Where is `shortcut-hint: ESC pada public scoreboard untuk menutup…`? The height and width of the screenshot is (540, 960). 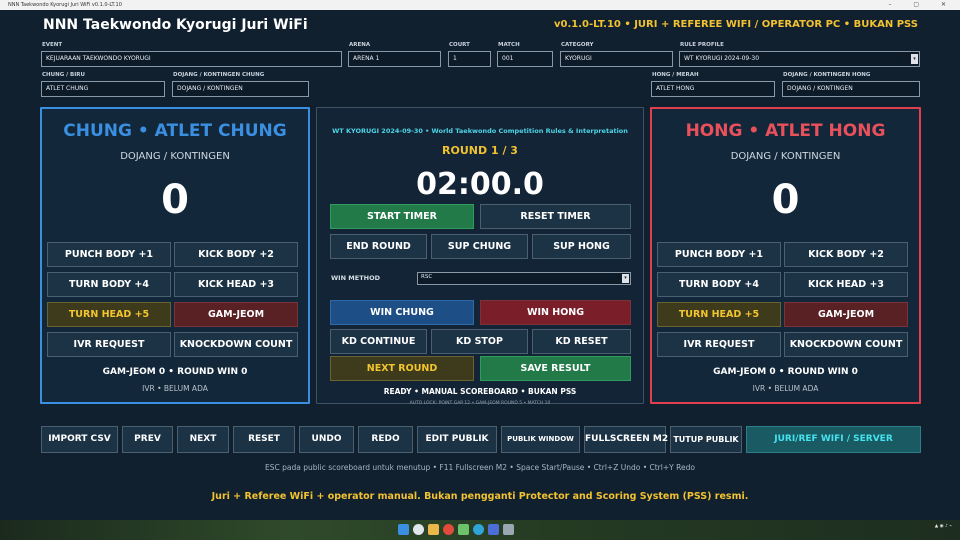
shortcut-hint: ESC pada public scoreboard untuk menutup… is located at coordinates (480, 467).